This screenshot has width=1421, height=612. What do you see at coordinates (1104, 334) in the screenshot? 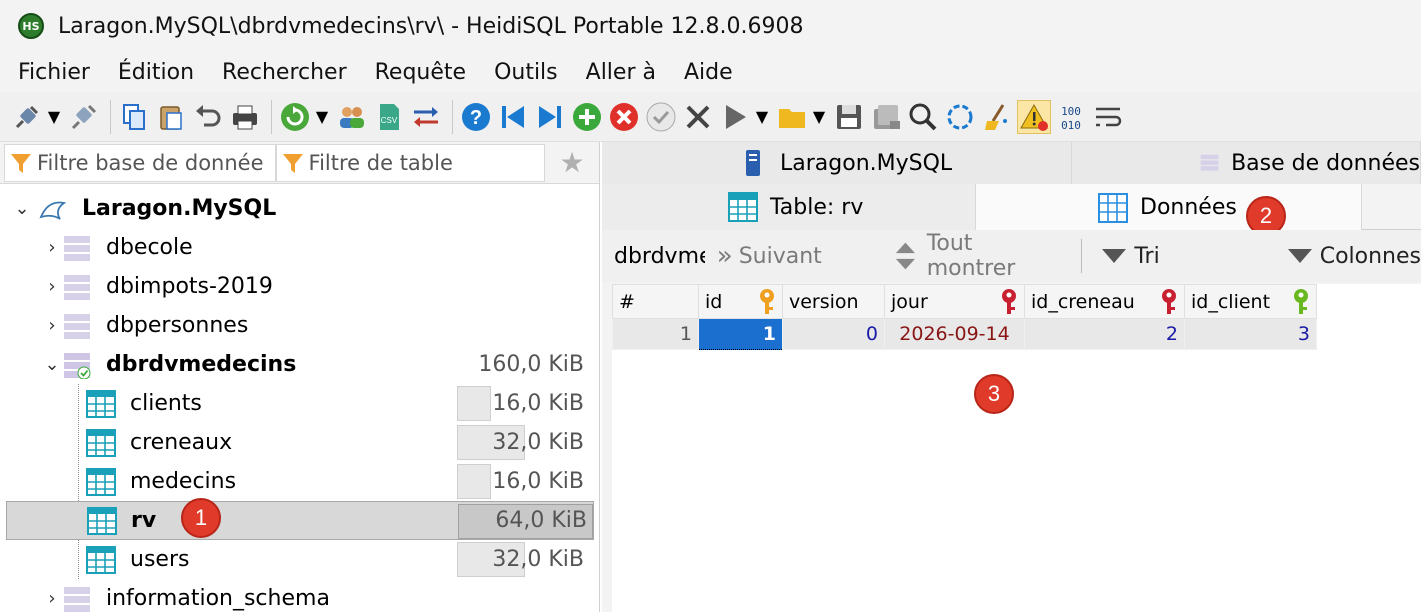
I see `cell-id-creneau: 2` at bounding box center [1104, 334].